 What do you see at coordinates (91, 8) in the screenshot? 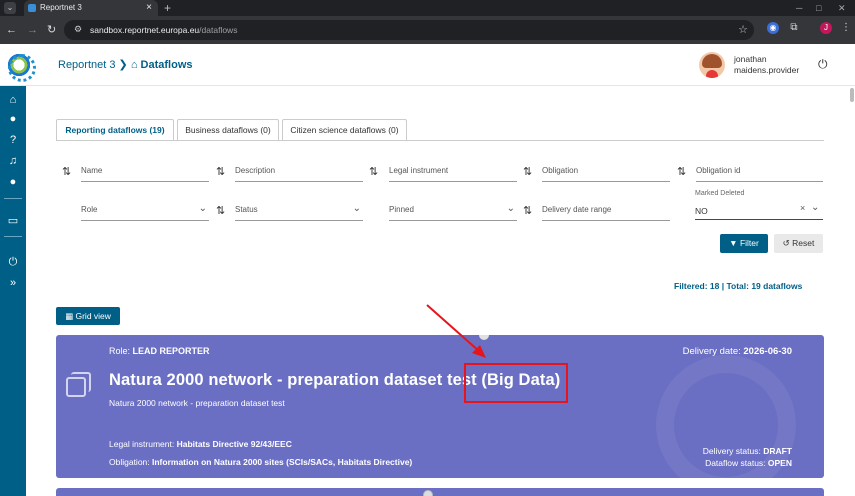
I see `browser-tab: Reportnet 3 ×` at bounding box center [91, 8].